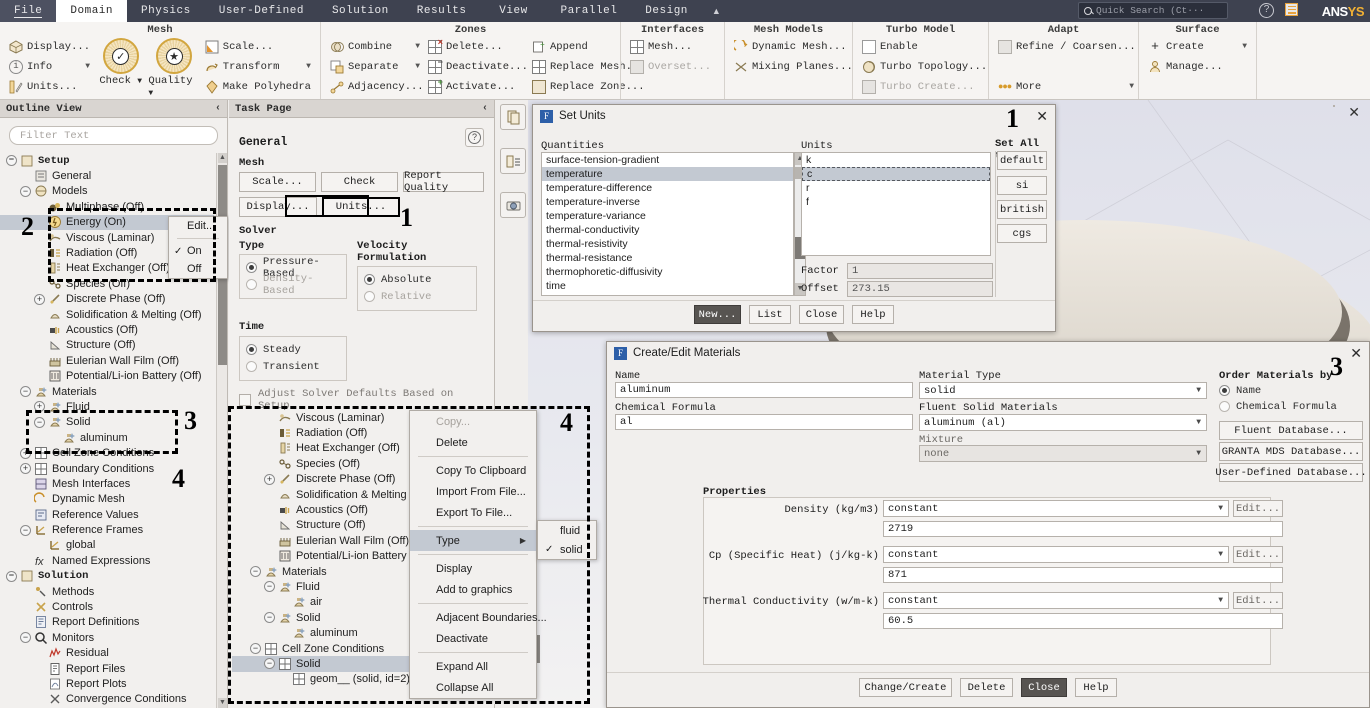 The width and height of the screenshot is (1370, 708). Describe the element at coordinates (261, 11) in the screenshot. I see `tab-user-defined: User-Defined` at that location.